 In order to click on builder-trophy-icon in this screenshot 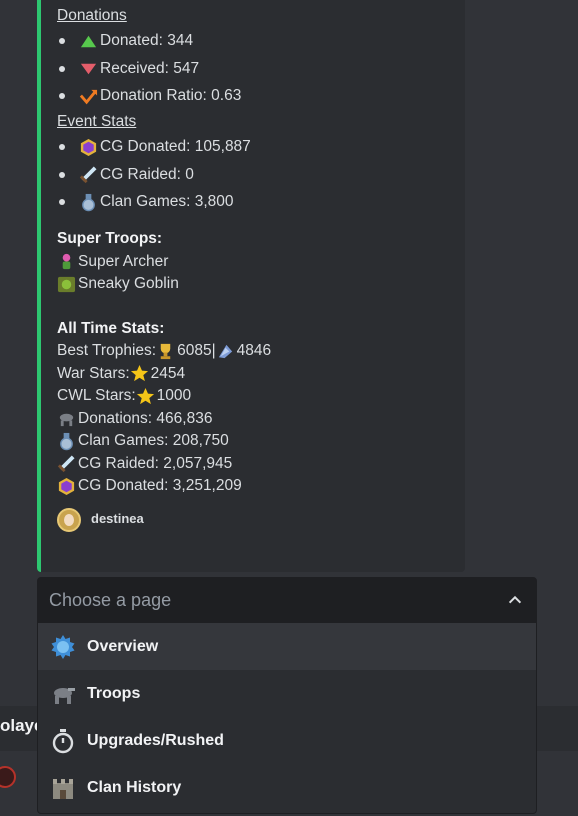, I will do `click(225, 351)`.